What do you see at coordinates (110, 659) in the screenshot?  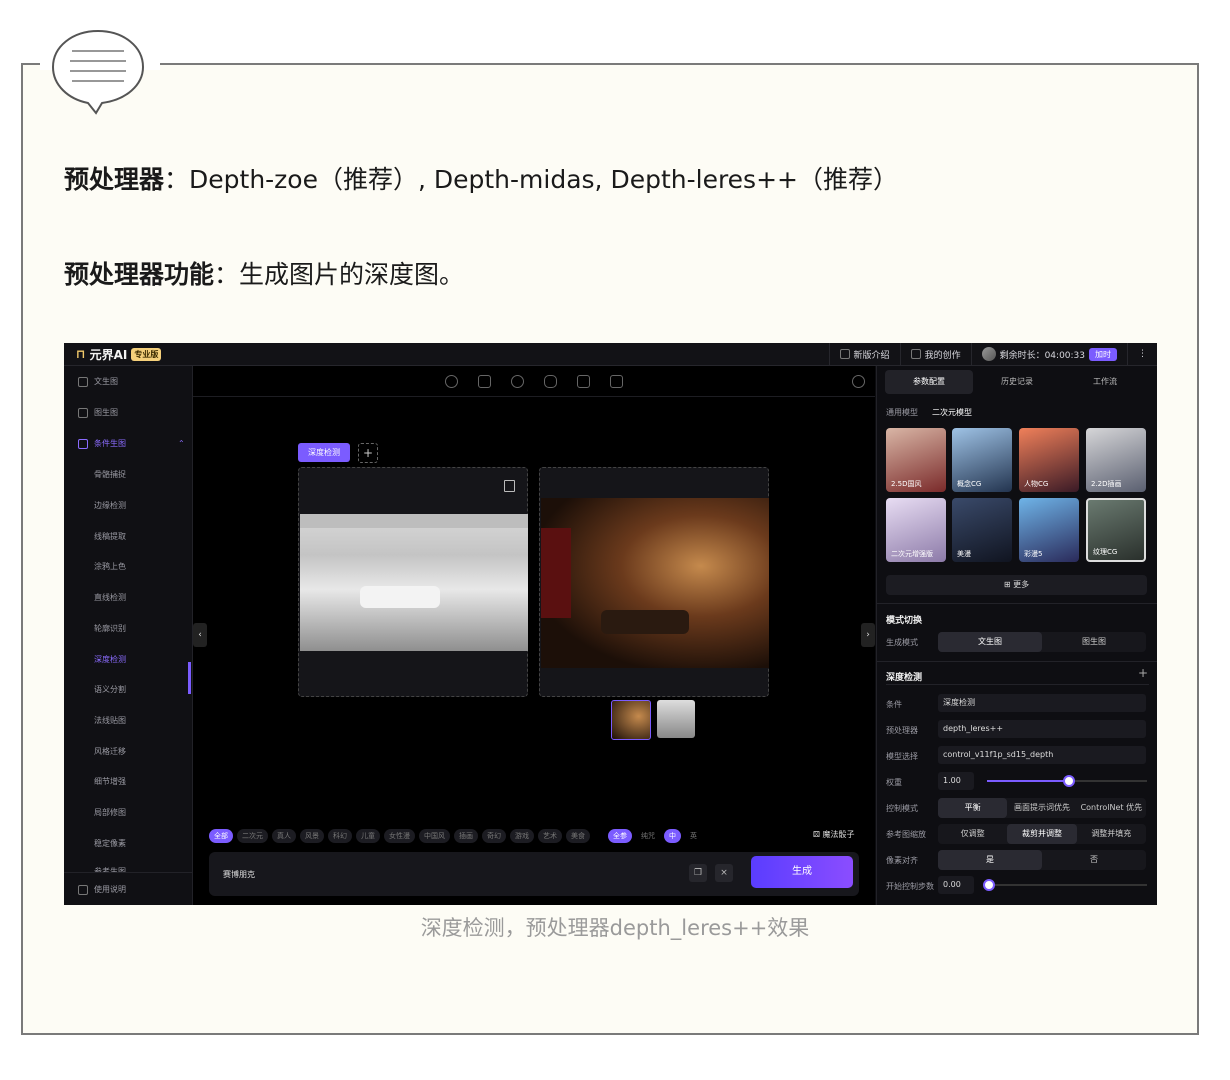 I see `sidebar-sub-depth: 深度检测` at bounding box center [110, 659].